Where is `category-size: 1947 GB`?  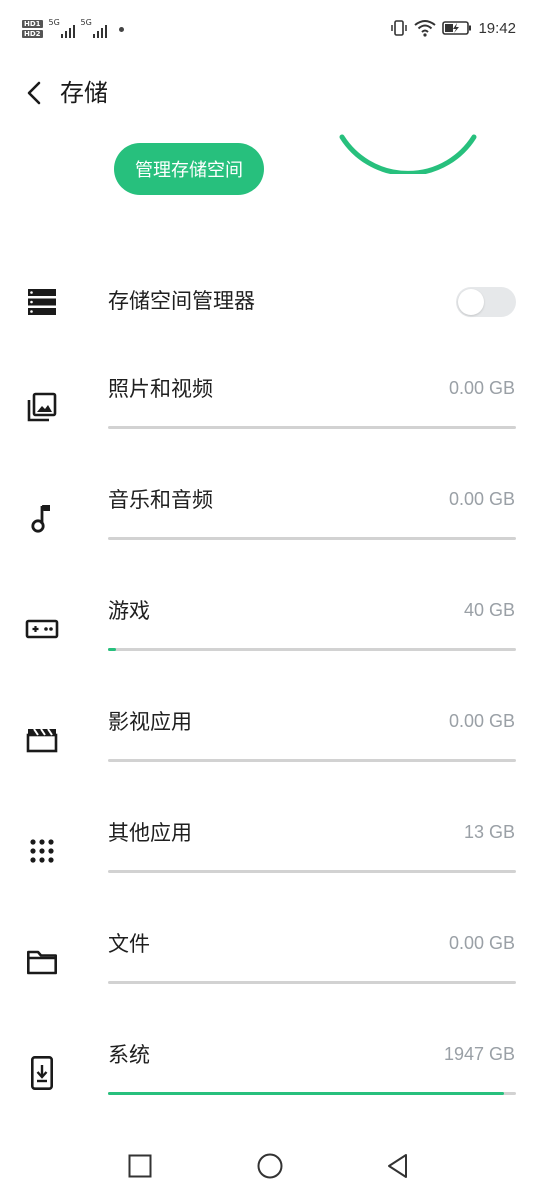 category-size: 1947 GB is located at coordinates (479, 1054).